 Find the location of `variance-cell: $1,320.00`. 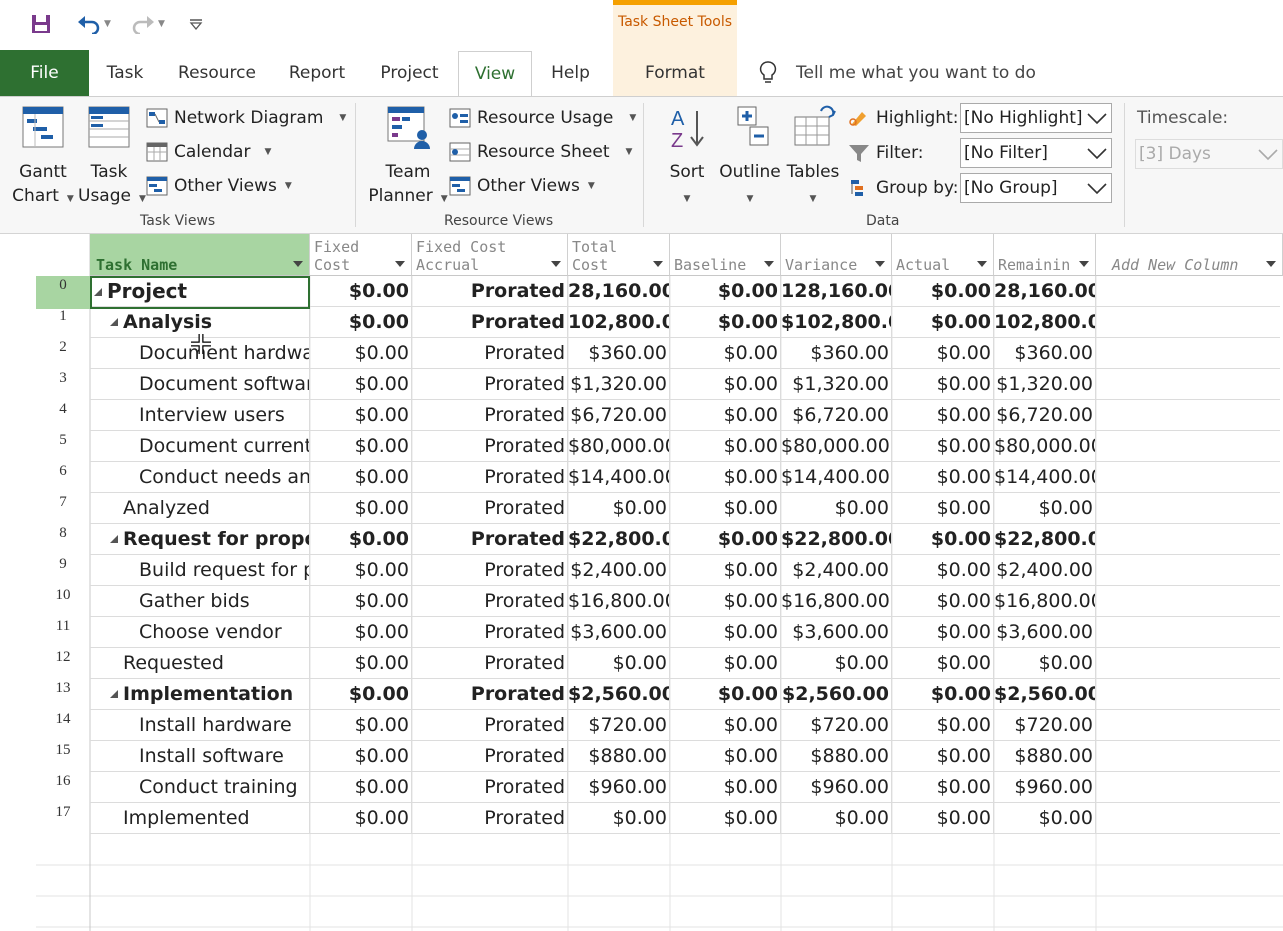

variance-cell: $1,320.00 is located at coordinates (836, 384).